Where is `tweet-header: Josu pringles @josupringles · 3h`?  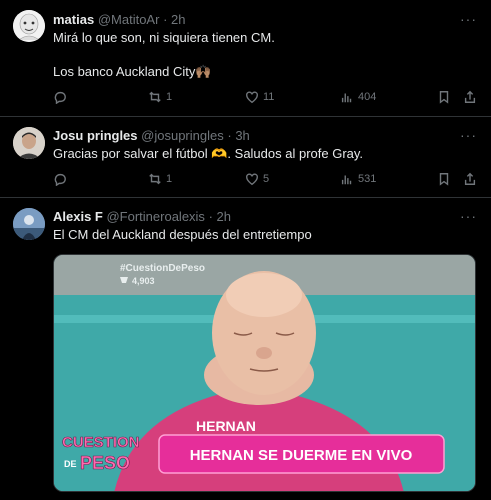 tweet-header: Josu pringles @josupringles · 3h is located at coordinates (151, 136).